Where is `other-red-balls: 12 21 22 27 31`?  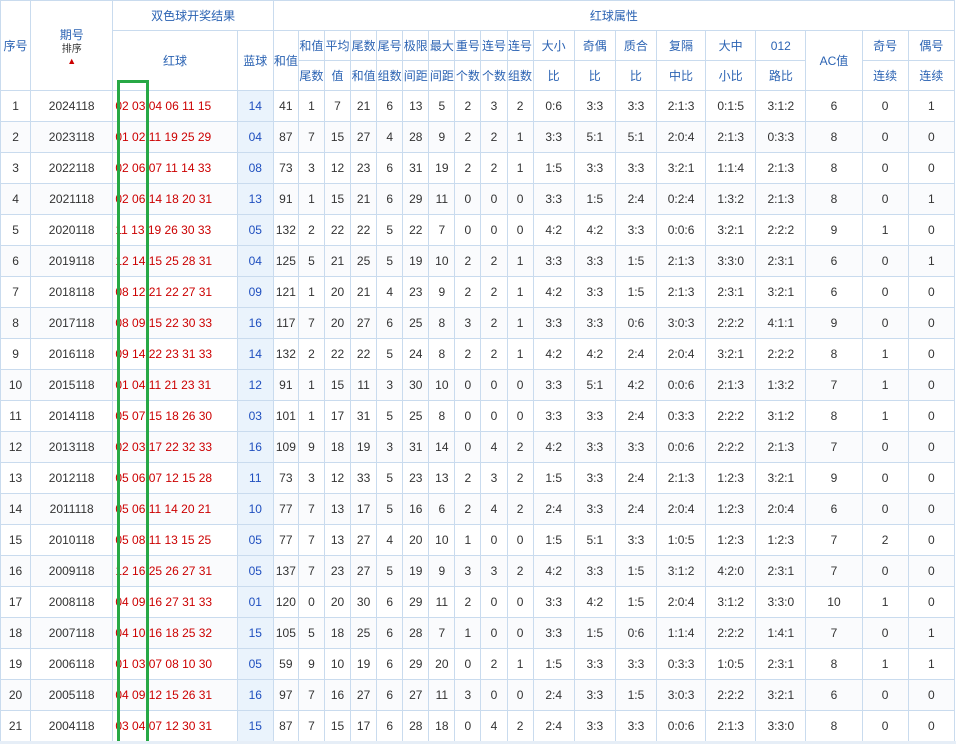
other-red-balls: 12 21 22 27 31 is located at coordinates (172, 292).